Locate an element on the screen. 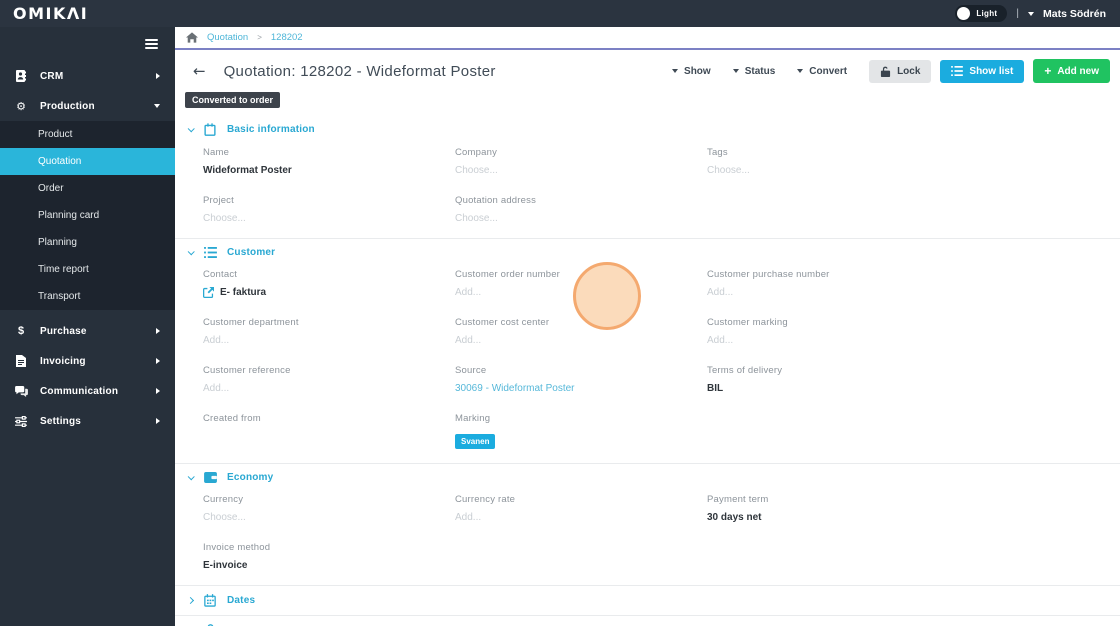 Image resolution: width=1120 pixels, height=626 pixels. back-arrow-icon: ← is located at coordinates (199, 71).